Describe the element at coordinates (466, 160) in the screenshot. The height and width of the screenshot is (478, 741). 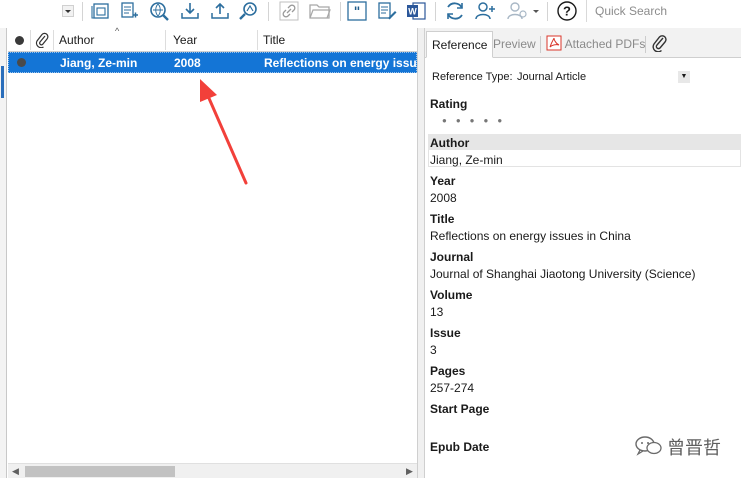
I see `author-value: Jiang, Ze-min` at that location.